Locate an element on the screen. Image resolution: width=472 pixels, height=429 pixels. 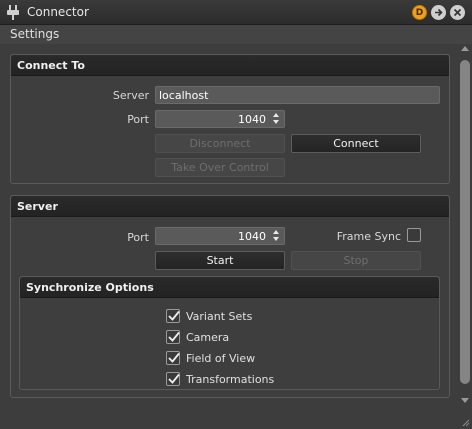
camera-checkbox is located at coordinates (173, 337).